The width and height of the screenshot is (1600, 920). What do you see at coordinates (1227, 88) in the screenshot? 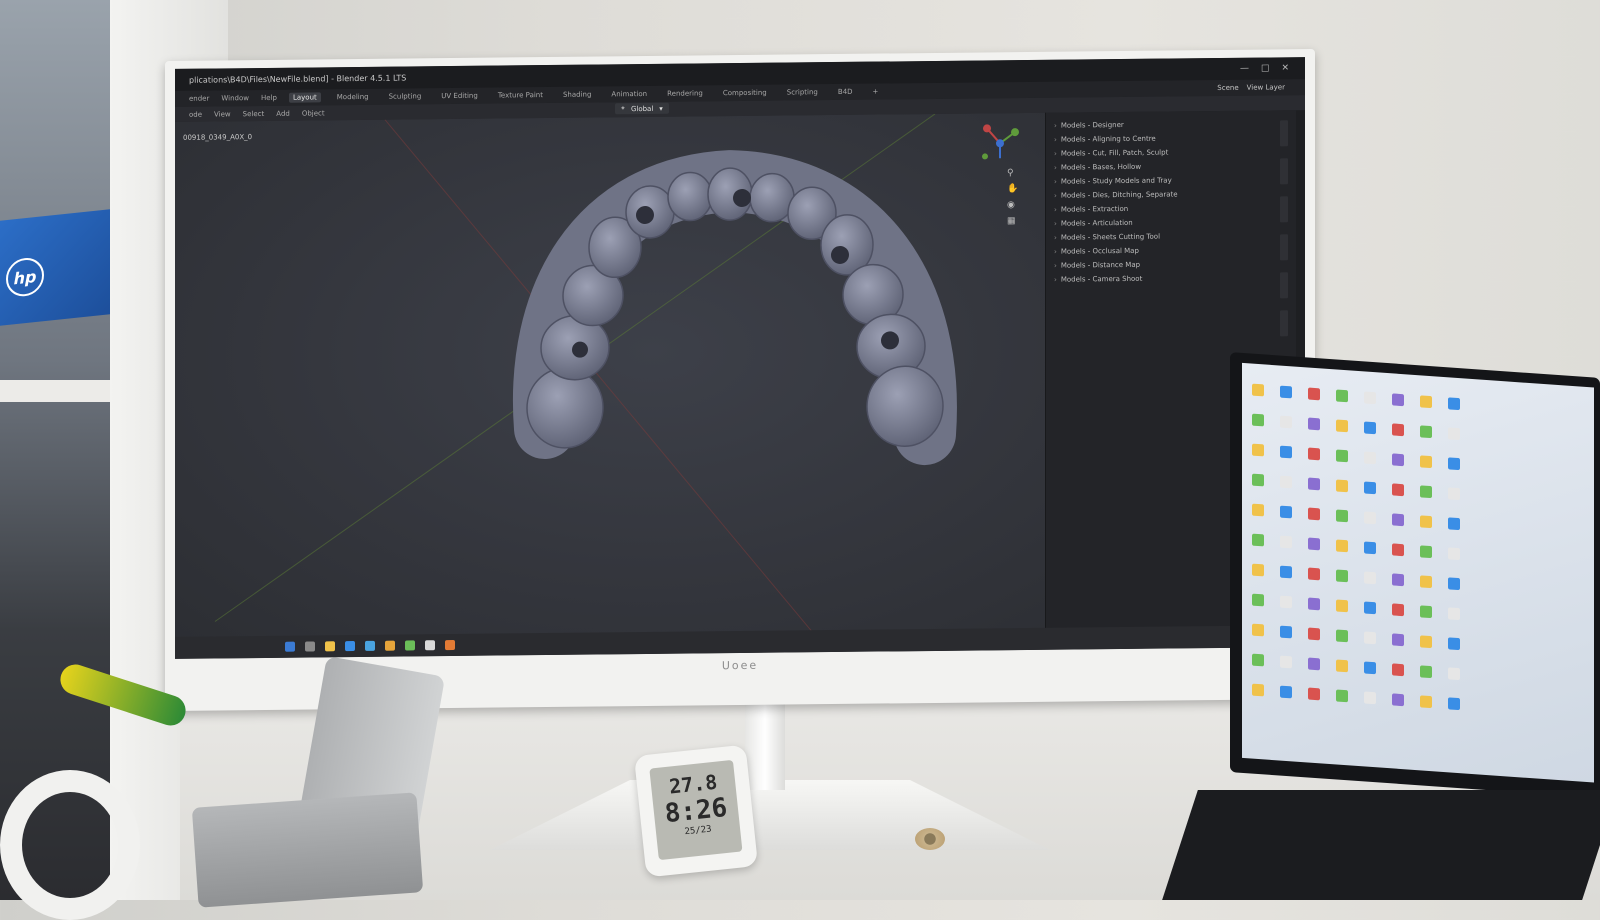
I see `scene-selector: Scene` at bounding box center [1227, 88].